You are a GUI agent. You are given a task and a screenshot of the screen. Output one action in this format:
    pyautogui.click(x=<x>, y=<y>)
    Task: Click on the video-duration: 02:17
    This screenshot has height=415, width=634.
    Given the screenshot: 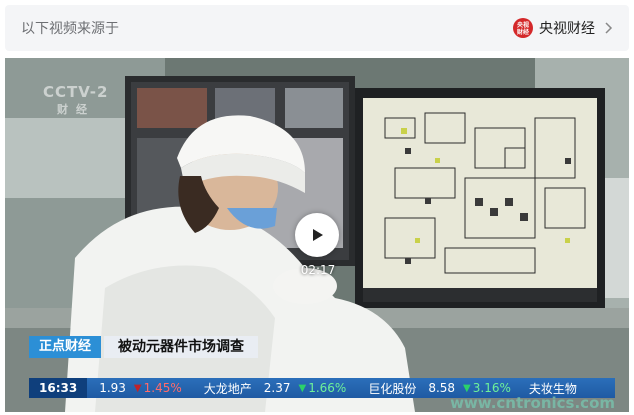 What is the action you would take?
    pyautogui.click(x=318, y=270)
    